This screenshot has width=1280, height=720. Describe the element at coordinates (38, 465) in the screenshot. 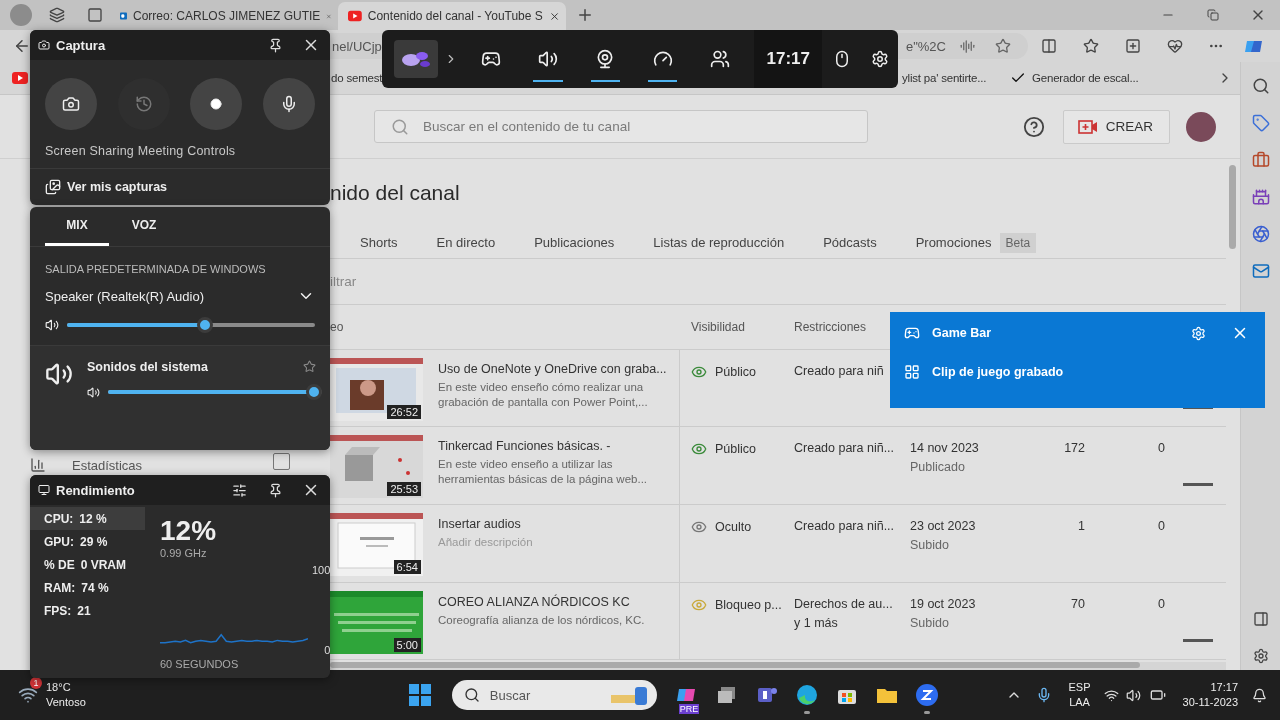

I see `chart-icon` at that location.